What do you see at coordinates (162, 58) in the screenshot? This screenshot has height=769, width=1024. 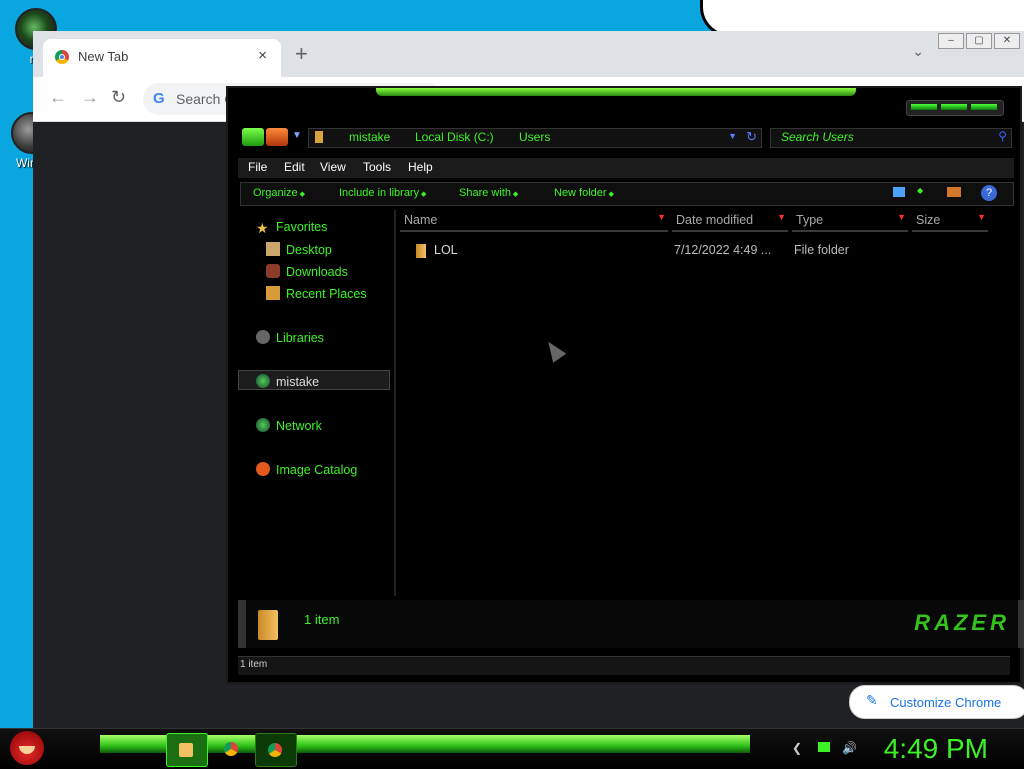 I see `tab-new-tab: New Tab ×` at bounding box center [162, 58].